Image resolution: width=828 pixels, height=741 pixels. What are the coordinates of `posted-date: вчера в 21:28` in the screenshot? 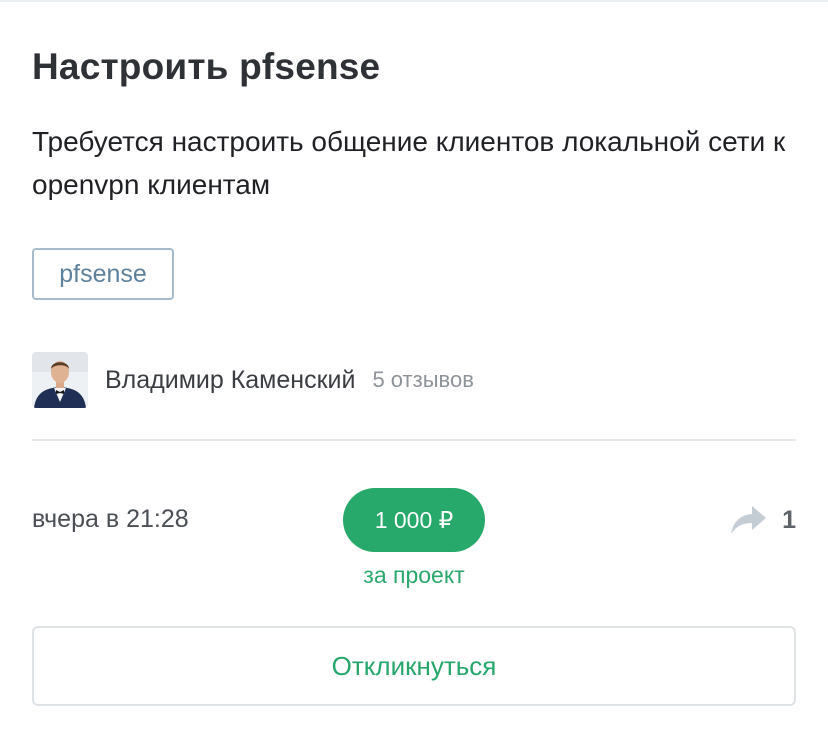 It's located at (110, 519).